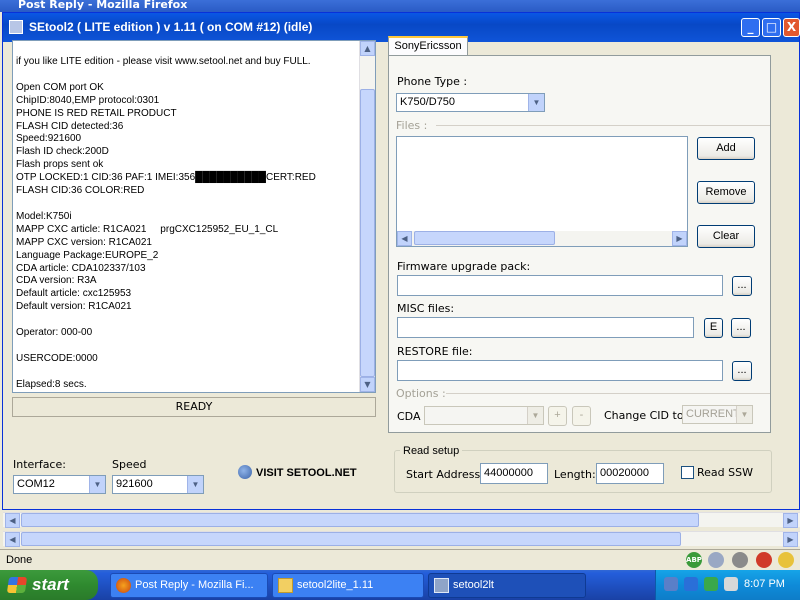  What do you see at coordinates (726, 148) in the screenshot?
I see `add-button: Add` at bounding box center [726, 148].